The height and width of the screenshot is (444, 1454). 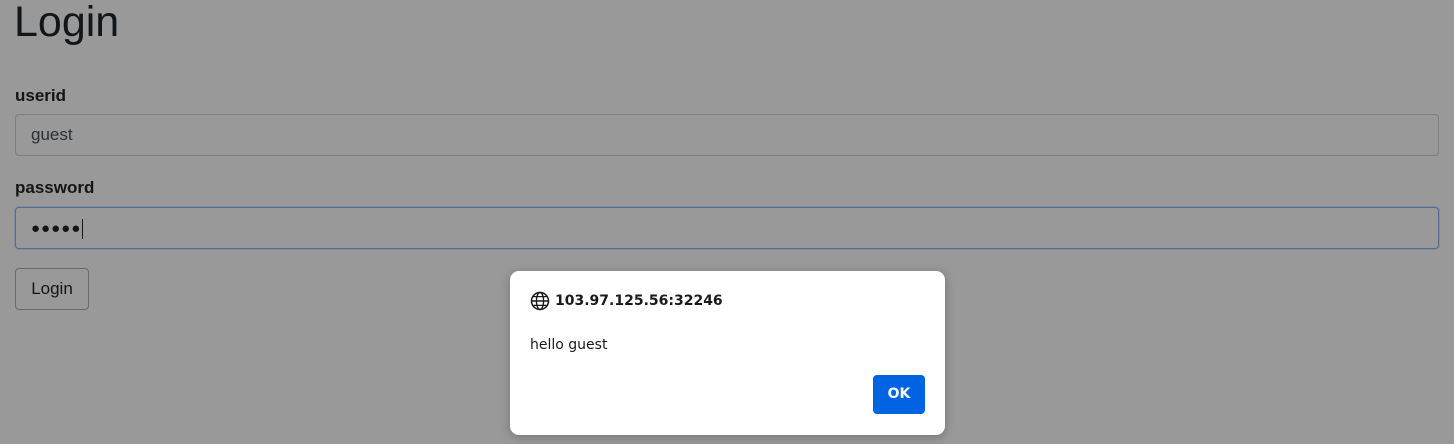 I want to click on dialog-header: 103.97.125.56:32246, so click(x=626, y=301).